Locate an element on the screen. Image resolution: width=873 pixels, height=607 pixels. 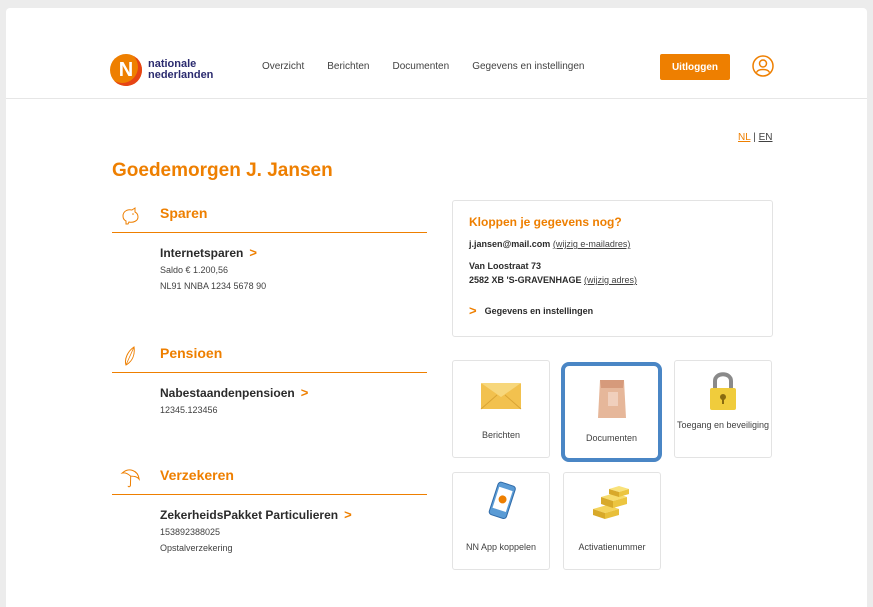
document-bag-icon is located at coordinates (611, 399).